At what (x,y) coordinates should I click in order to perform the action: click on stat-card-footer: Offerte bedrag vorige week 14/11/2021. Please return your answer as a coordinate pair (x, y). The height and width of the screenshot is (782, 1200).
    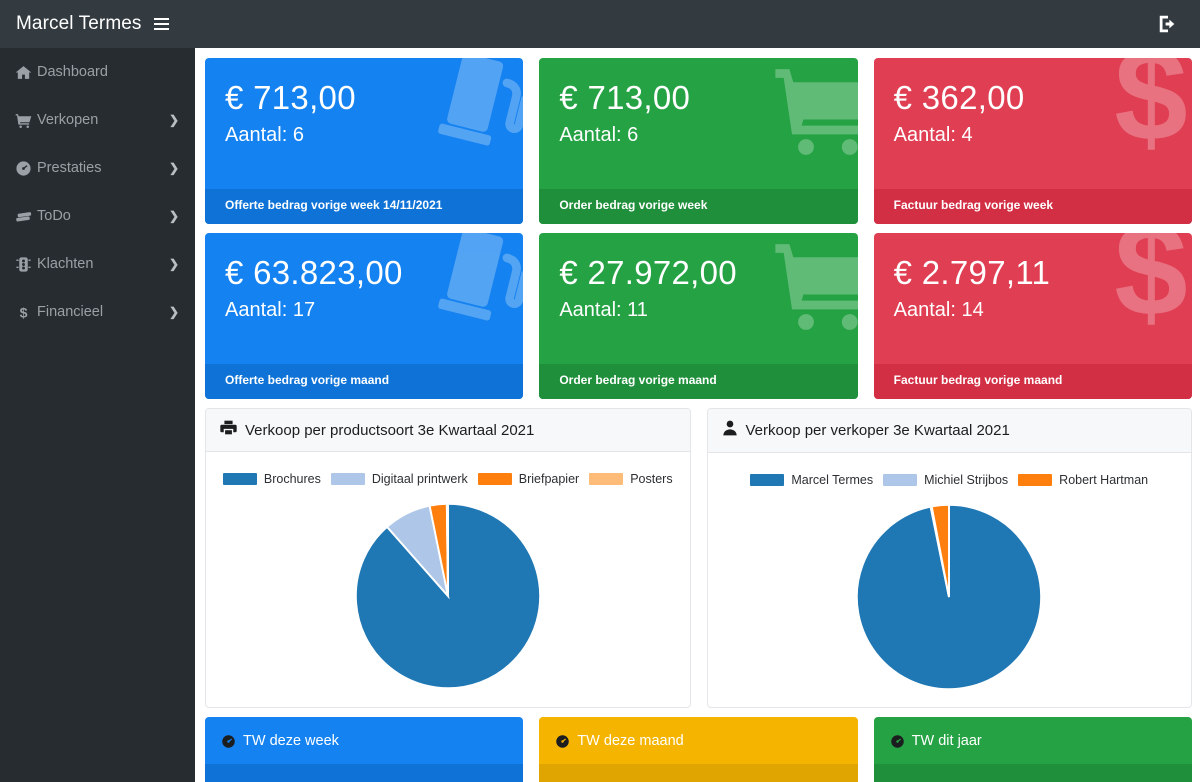
    Looking at the image, I should click on (364, 206).